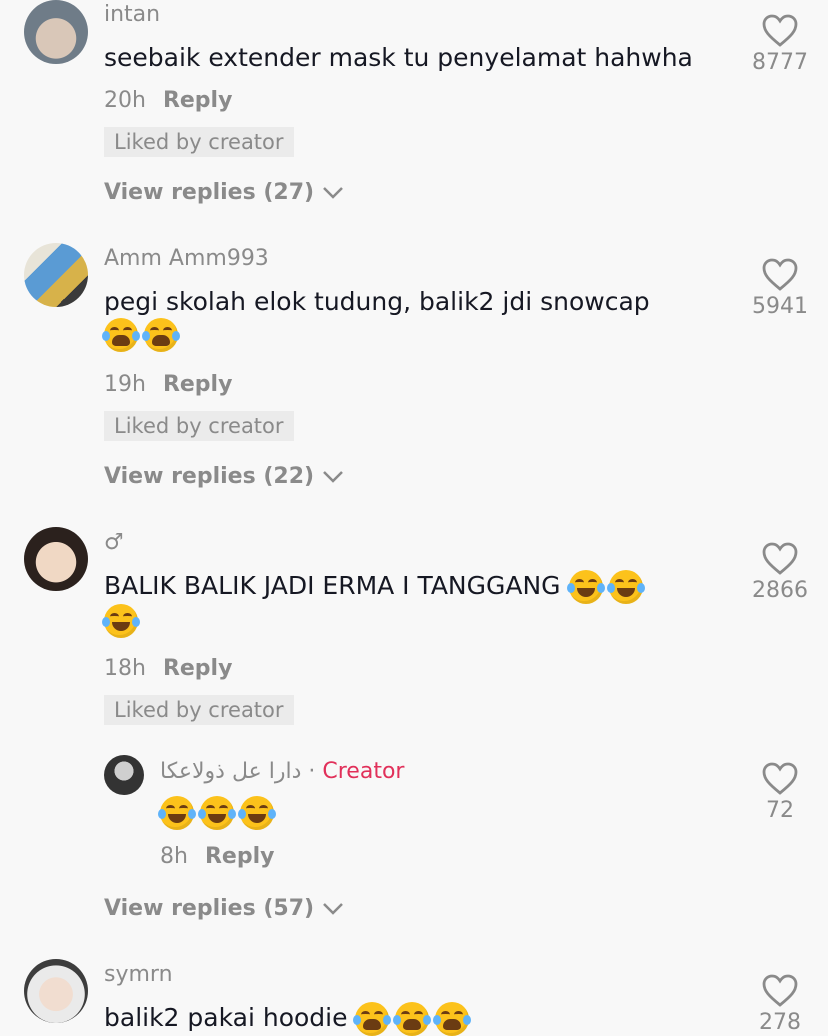 The image size is (828, 1036). Describe the element at coordinates (132, 14) in the screenshot. I see `comment-username: intan` at that location.